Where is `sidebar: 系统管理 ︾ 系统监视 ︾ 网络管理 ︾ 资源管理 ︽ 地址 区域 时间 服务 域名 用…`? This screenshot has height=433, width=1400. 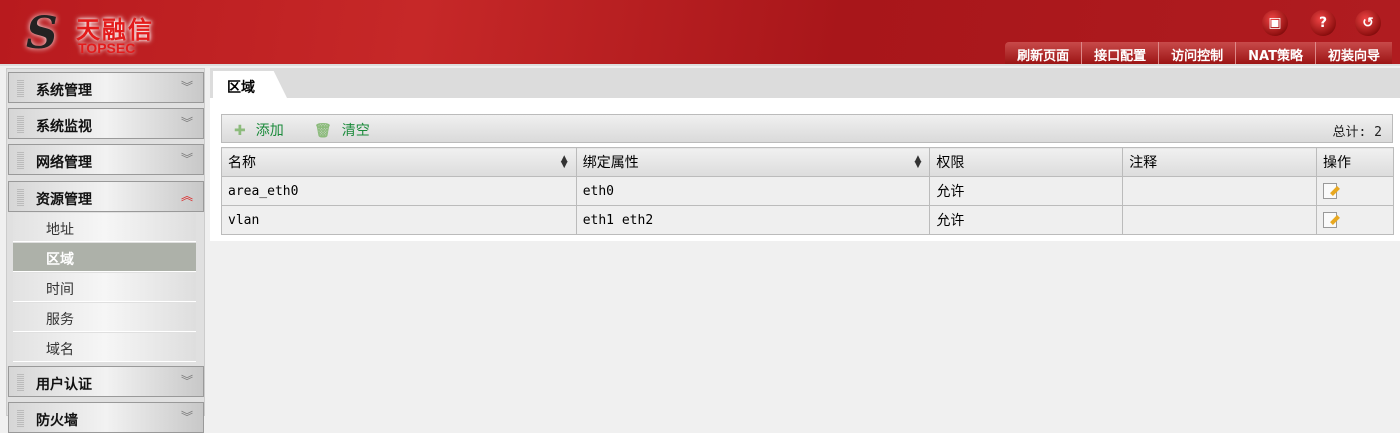 sidebar: 系统管理 ︾ 系统监视 ︾ 网络管理 ︾ 资源管理 ︽ 地址 区域 时间 服务 域名 用… is located at coordinates (105, 250).